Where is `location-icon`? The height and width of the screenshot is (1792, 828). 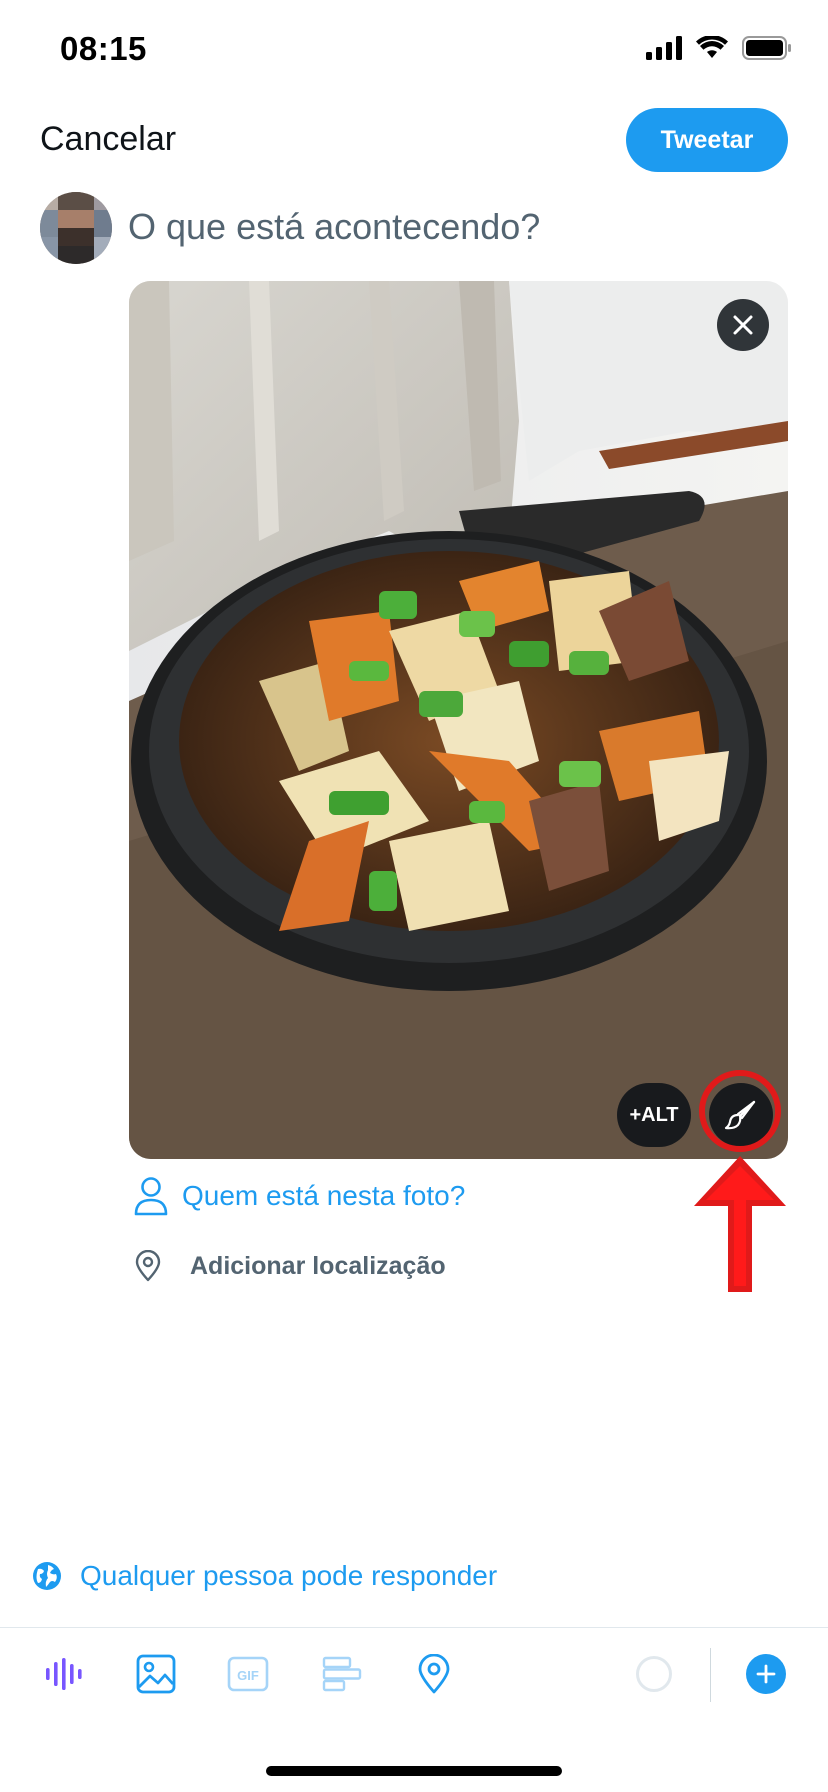 location-icon is located at coordinates (434, 1674).